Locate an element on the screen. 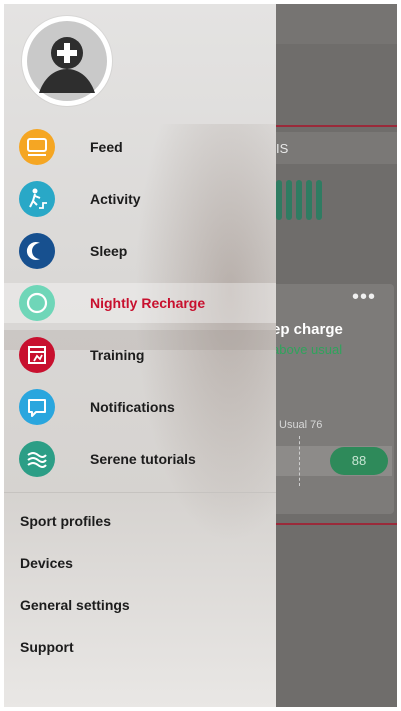  feed-icon is located at coordinates (37, 147).